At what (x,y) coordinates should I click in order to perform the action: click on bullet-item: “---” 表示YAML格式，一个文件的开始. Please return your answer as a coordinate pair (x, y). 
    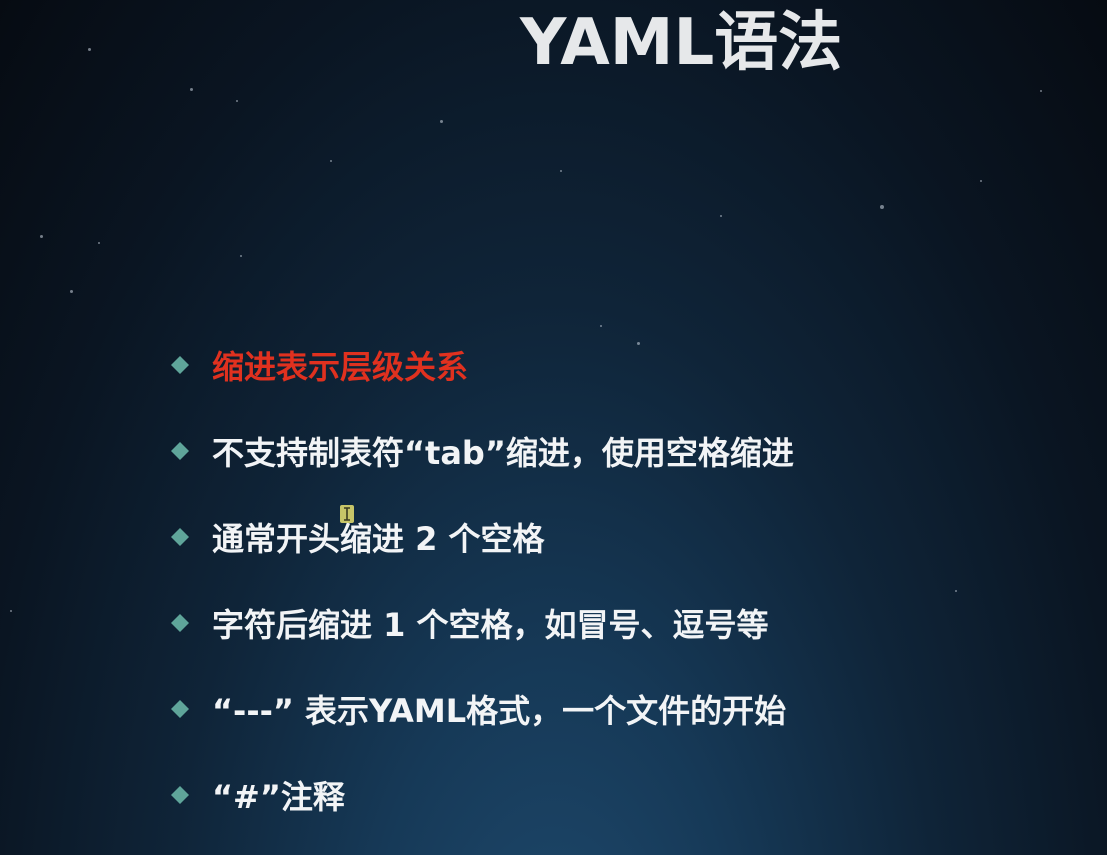
    Looking at the image, I should click on (620, 709).